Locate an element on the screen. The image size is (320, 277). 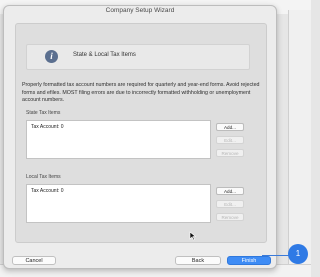
state-tax-items-label: State Tax Items is located at coordinates (43, 113).